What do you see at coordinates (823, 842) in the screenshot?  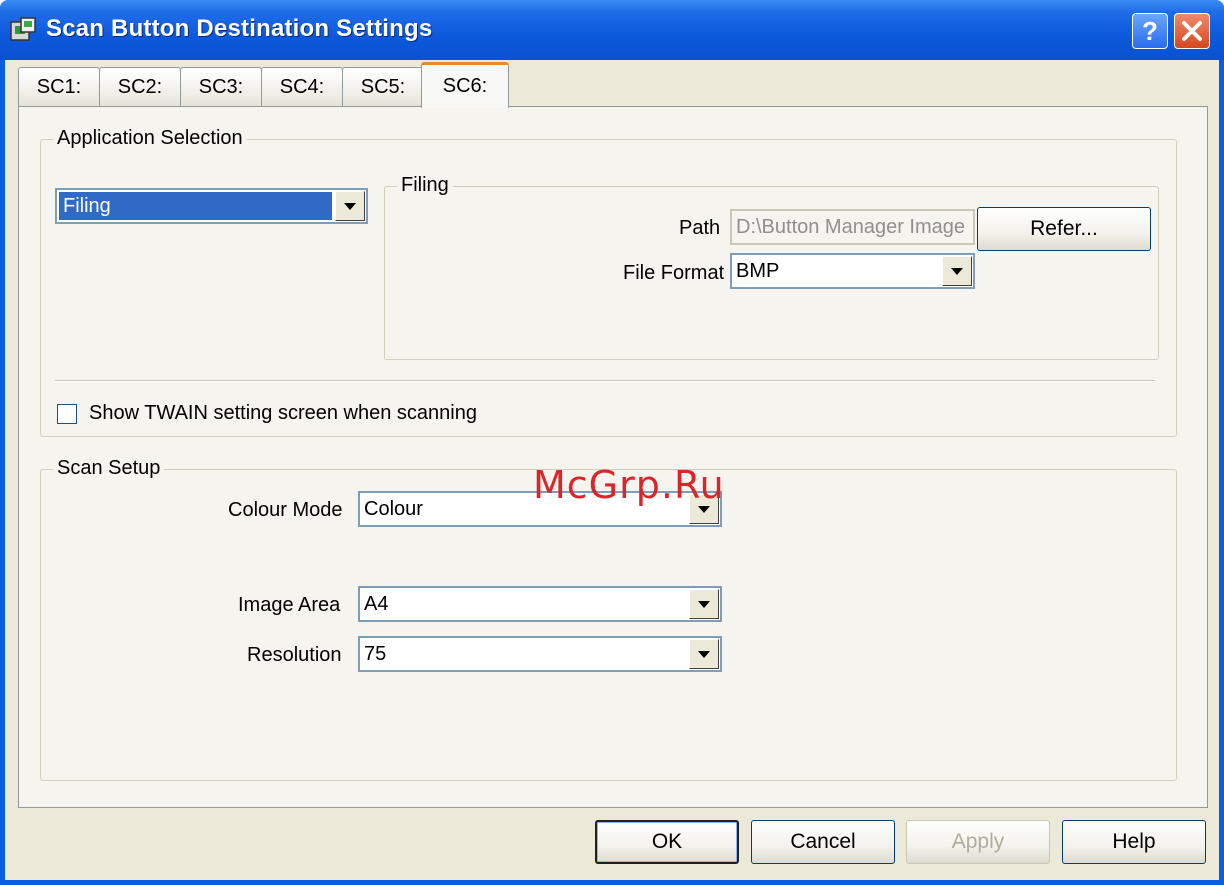 I see `cancel-button: Cancel` at bounding box center [823, 842].